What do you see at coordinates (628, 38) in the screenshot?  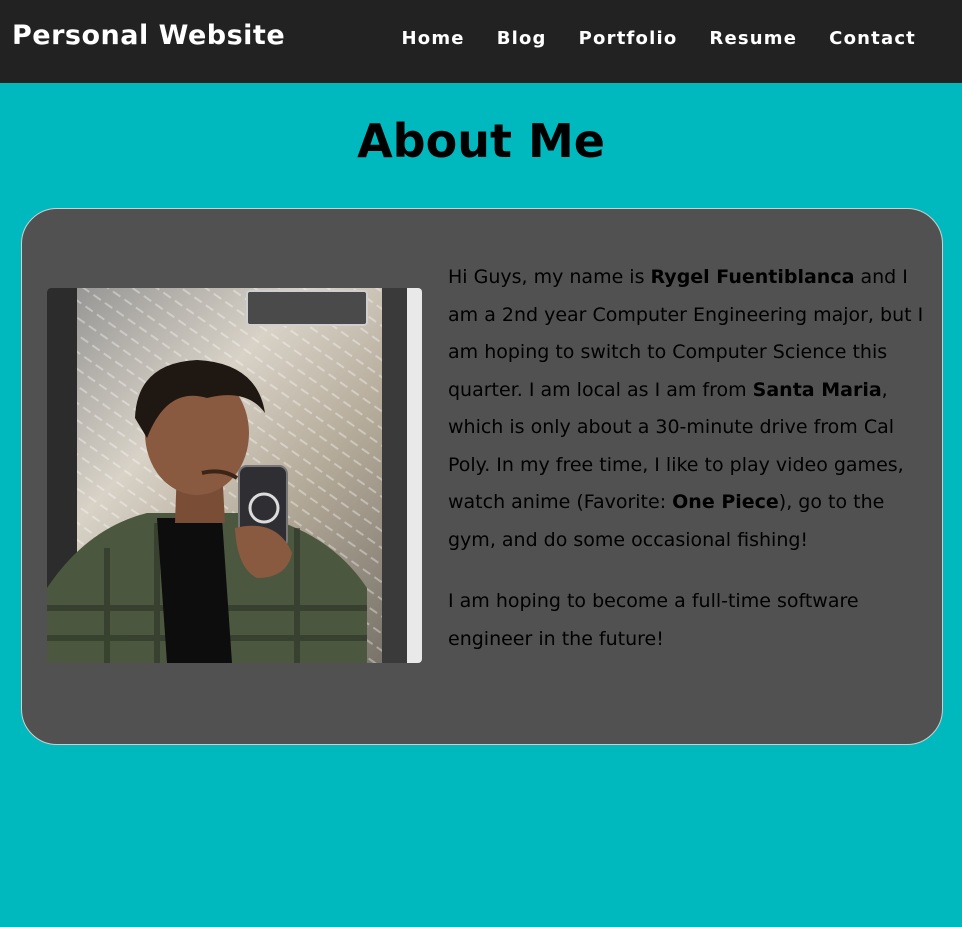 I see `nav-link-portfolio: Portfolio` at bounding box center [628, 38].